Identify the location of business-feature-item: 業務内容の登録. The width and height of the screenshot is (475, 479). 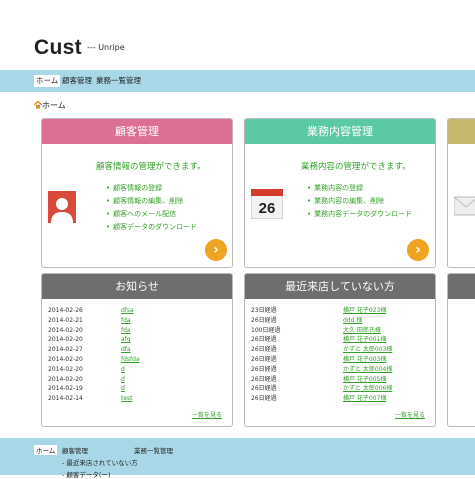
(359, 188).